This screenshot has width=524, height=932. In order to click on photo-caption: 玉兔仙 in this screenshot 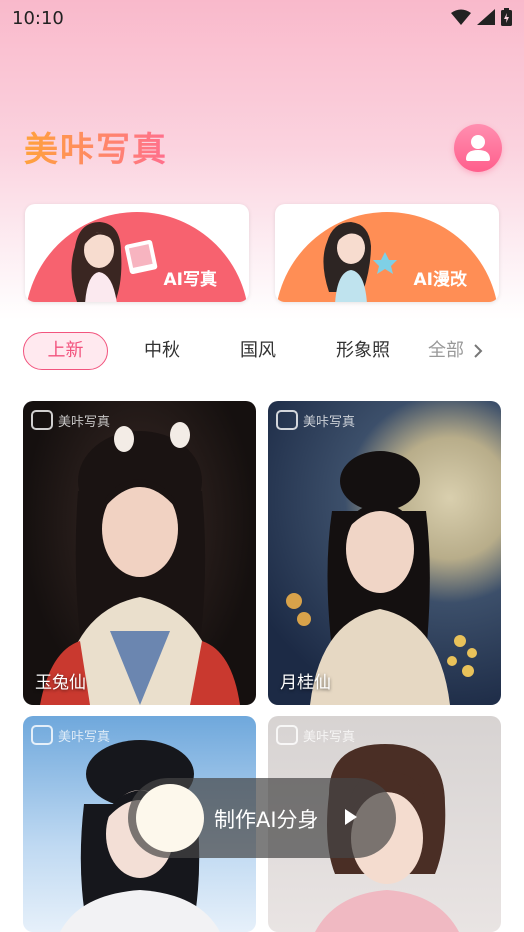, I will do `click(60, 683)`.